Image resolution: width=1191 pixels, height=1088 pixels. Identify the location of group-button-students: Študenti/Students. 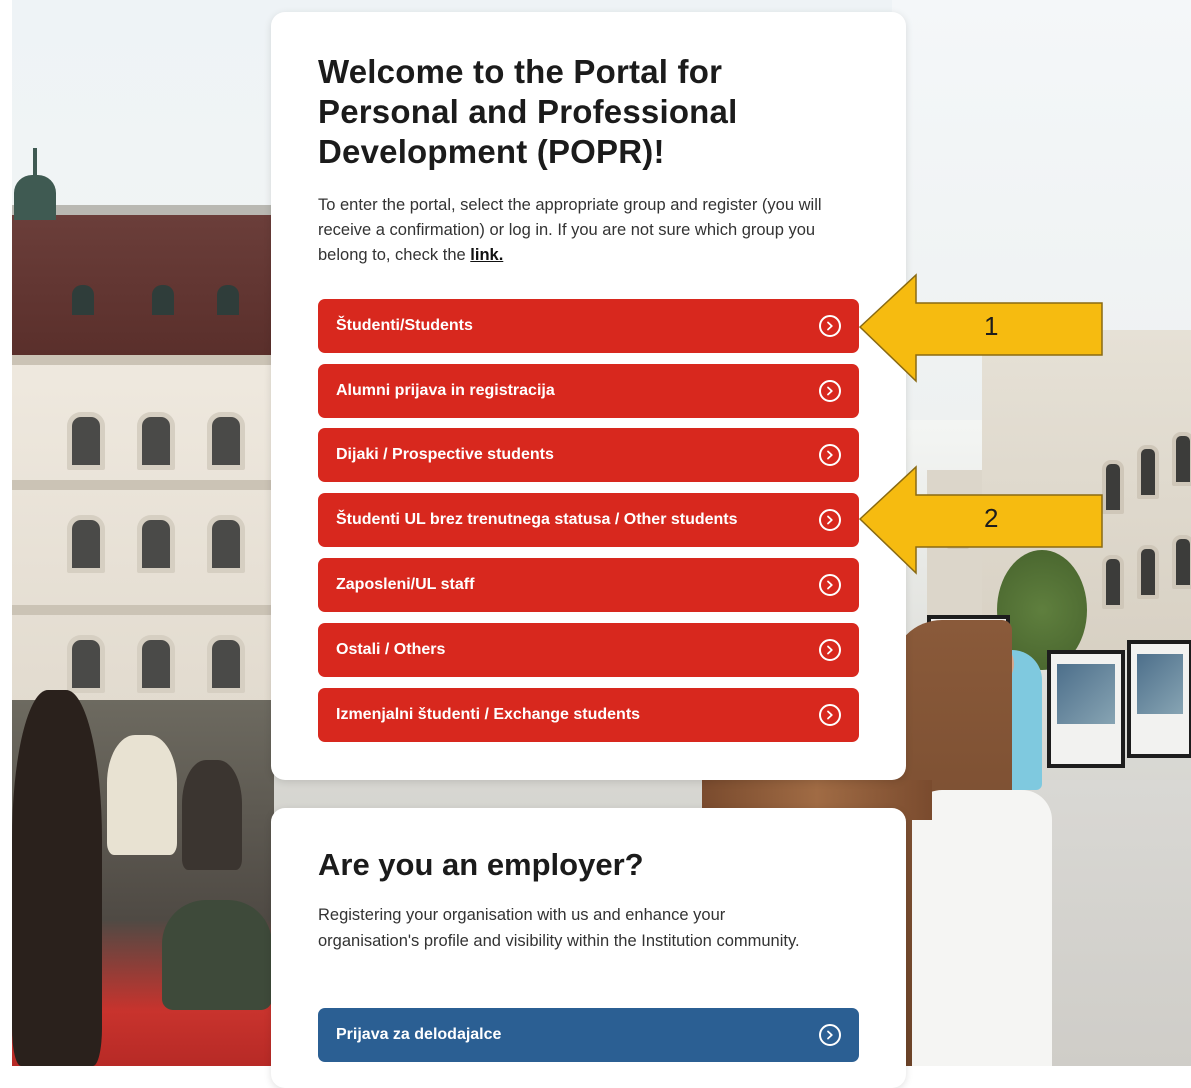
(588, 326).